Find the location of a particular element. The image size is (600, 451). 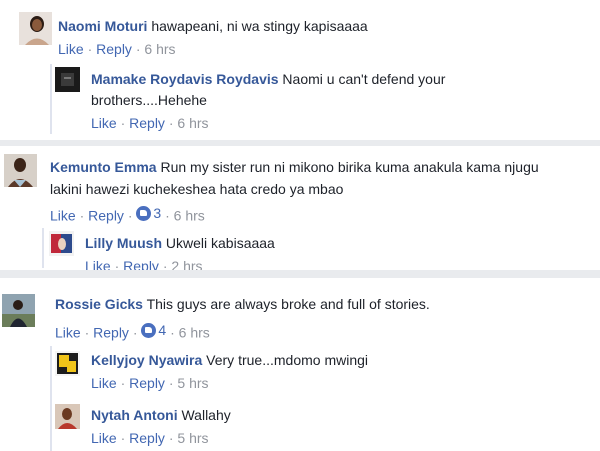

reply-line: Nytah Antoni Wallahy is located at coordinates (161, 415).